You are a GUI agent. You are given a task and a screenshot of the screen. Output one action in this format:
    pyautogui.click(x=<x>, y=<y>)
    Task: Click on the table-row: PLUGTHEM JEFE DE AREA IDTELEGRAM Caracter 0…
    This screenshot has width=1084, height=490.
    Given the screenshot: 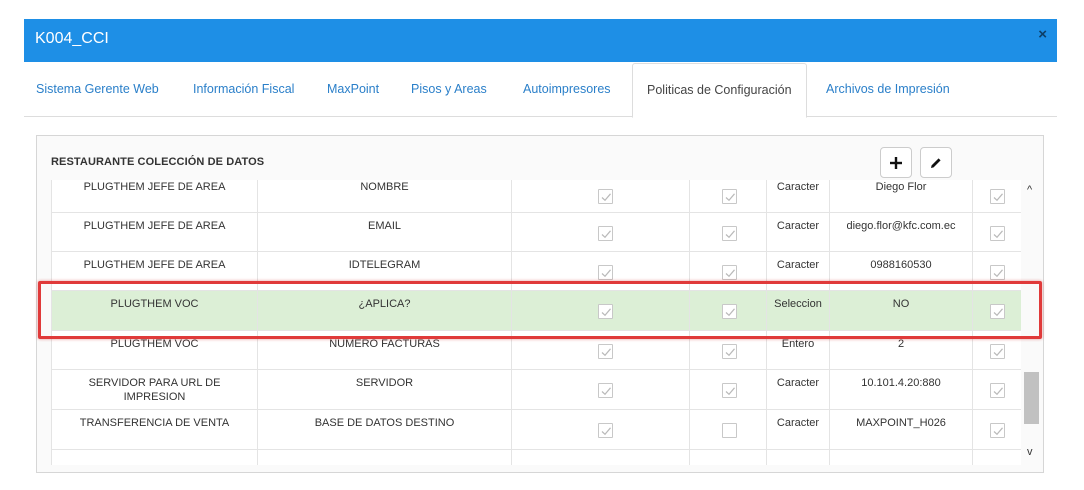 What is the action you would take?
    pyautogui.click(x=536, y=271)
    